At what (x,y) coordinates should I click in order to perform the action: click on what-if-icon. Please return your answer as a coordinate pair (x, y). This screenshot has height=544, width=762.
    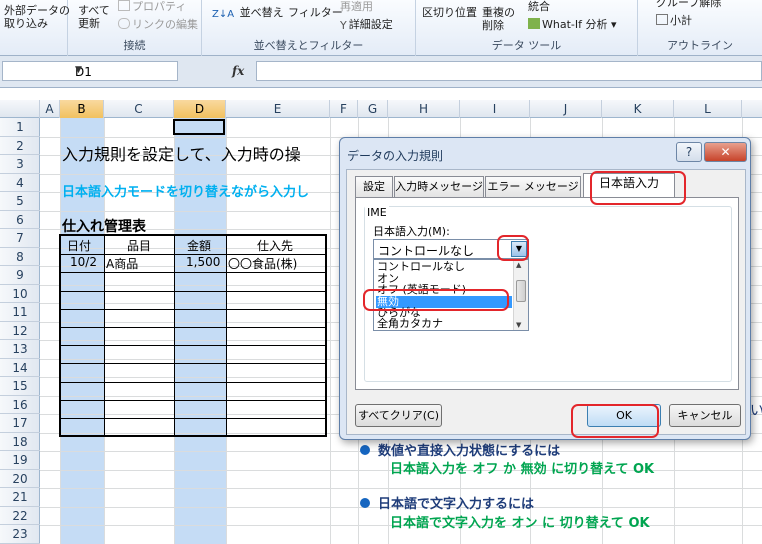
    Looking at the image, I should click on (534, 23).